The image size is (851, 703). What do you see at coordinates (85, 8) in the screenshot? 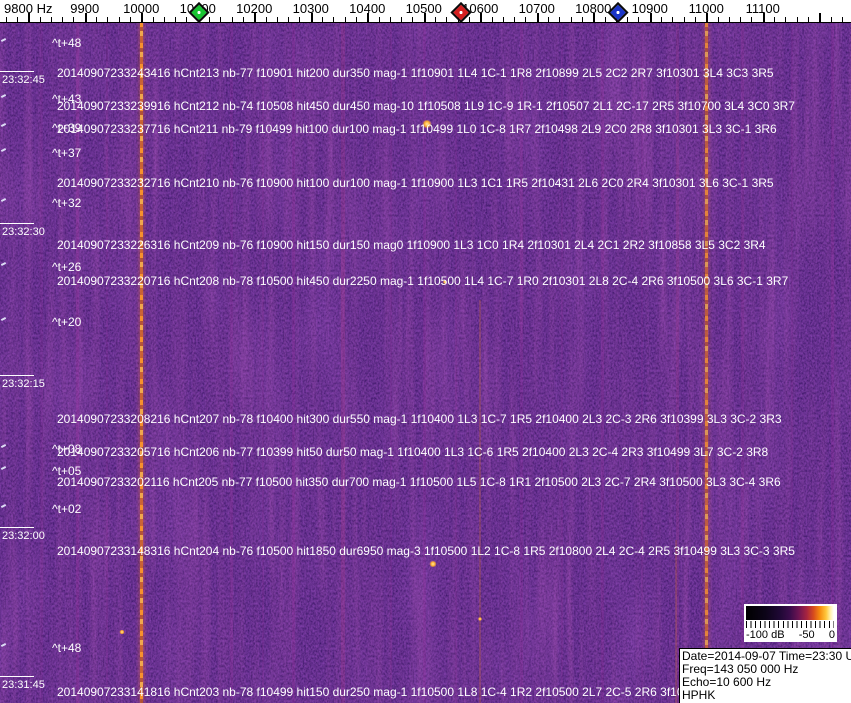
I see `freq-label: 9900` at bounding box center [85, 8].